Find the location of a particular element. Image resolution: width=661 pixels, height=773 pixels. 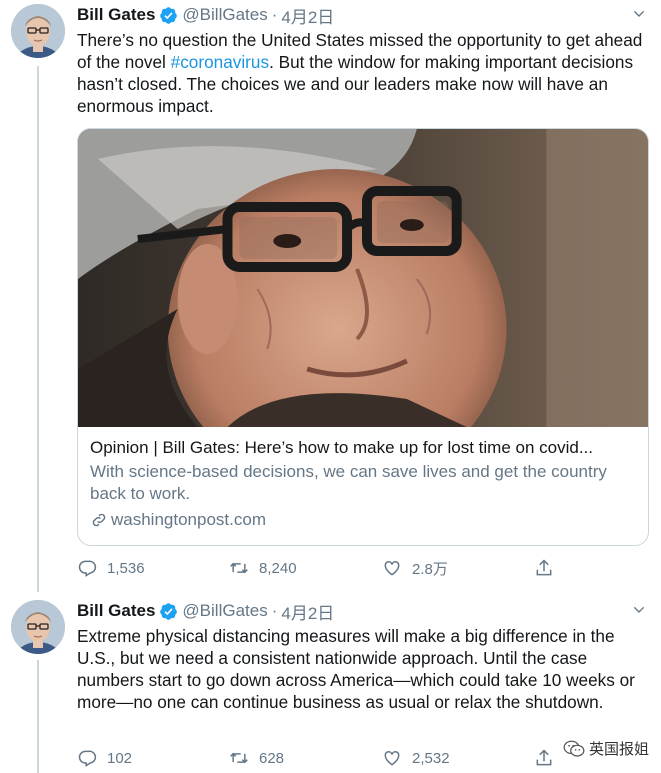

link-icon is located at coordinates (99, 520).